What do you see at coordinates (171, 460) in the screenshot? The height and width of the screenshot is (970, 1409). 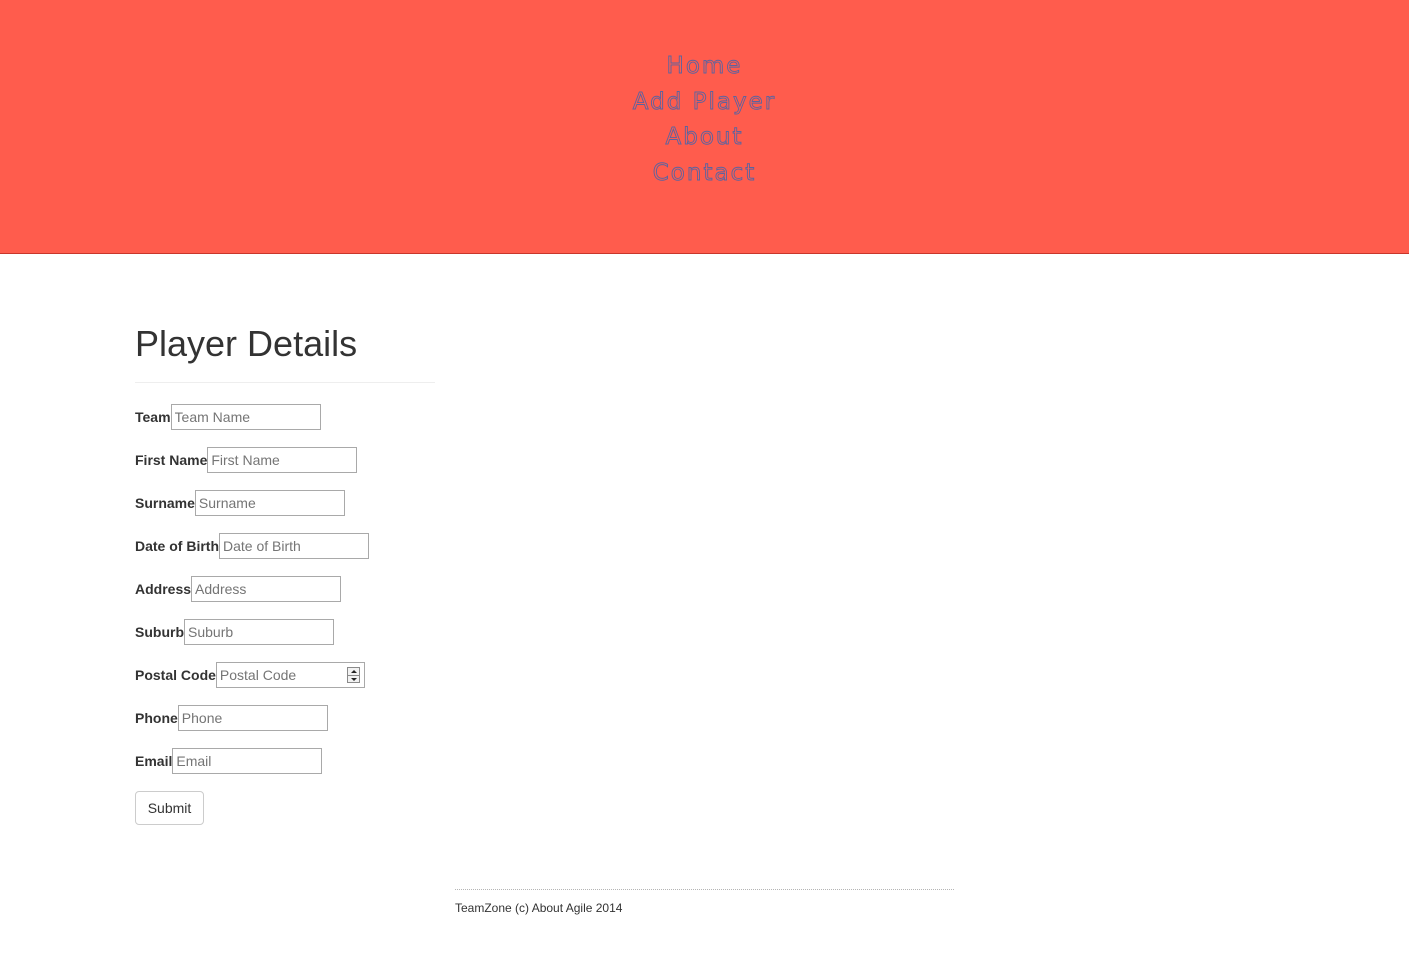 I see `first-name-label: First Name` at bounding box center [171, 460].